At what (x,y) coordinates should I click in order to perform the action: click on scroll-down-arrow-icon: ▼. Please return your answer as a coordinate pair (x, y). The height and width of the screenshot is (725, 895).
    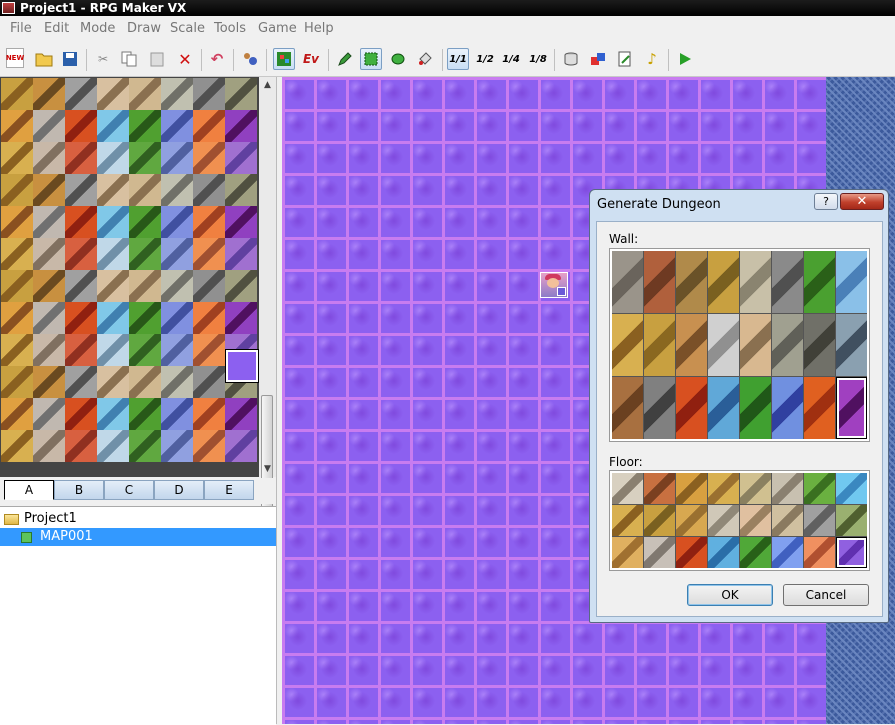
    Looking at the image, I should click on (267, 469).